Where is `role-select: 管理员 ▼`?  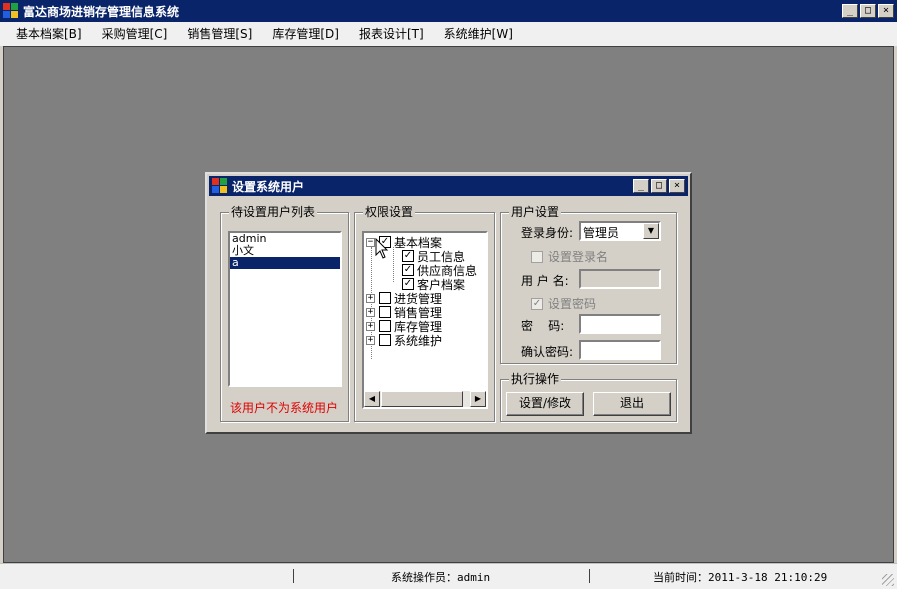 role-select: 管理员 ▼ is located at coordinates (620, 231).